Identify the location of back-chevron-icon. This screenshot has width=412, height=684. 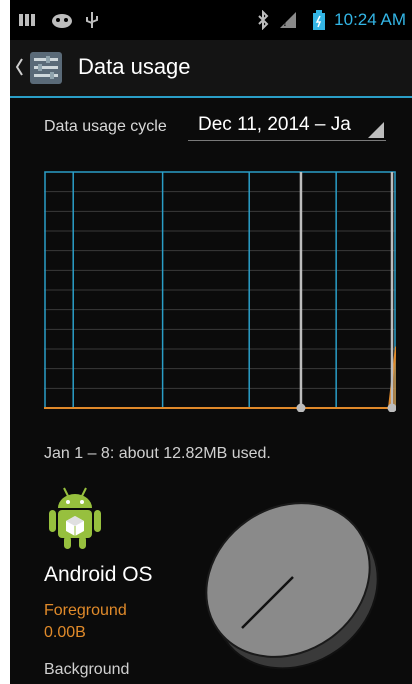
(19, 67).